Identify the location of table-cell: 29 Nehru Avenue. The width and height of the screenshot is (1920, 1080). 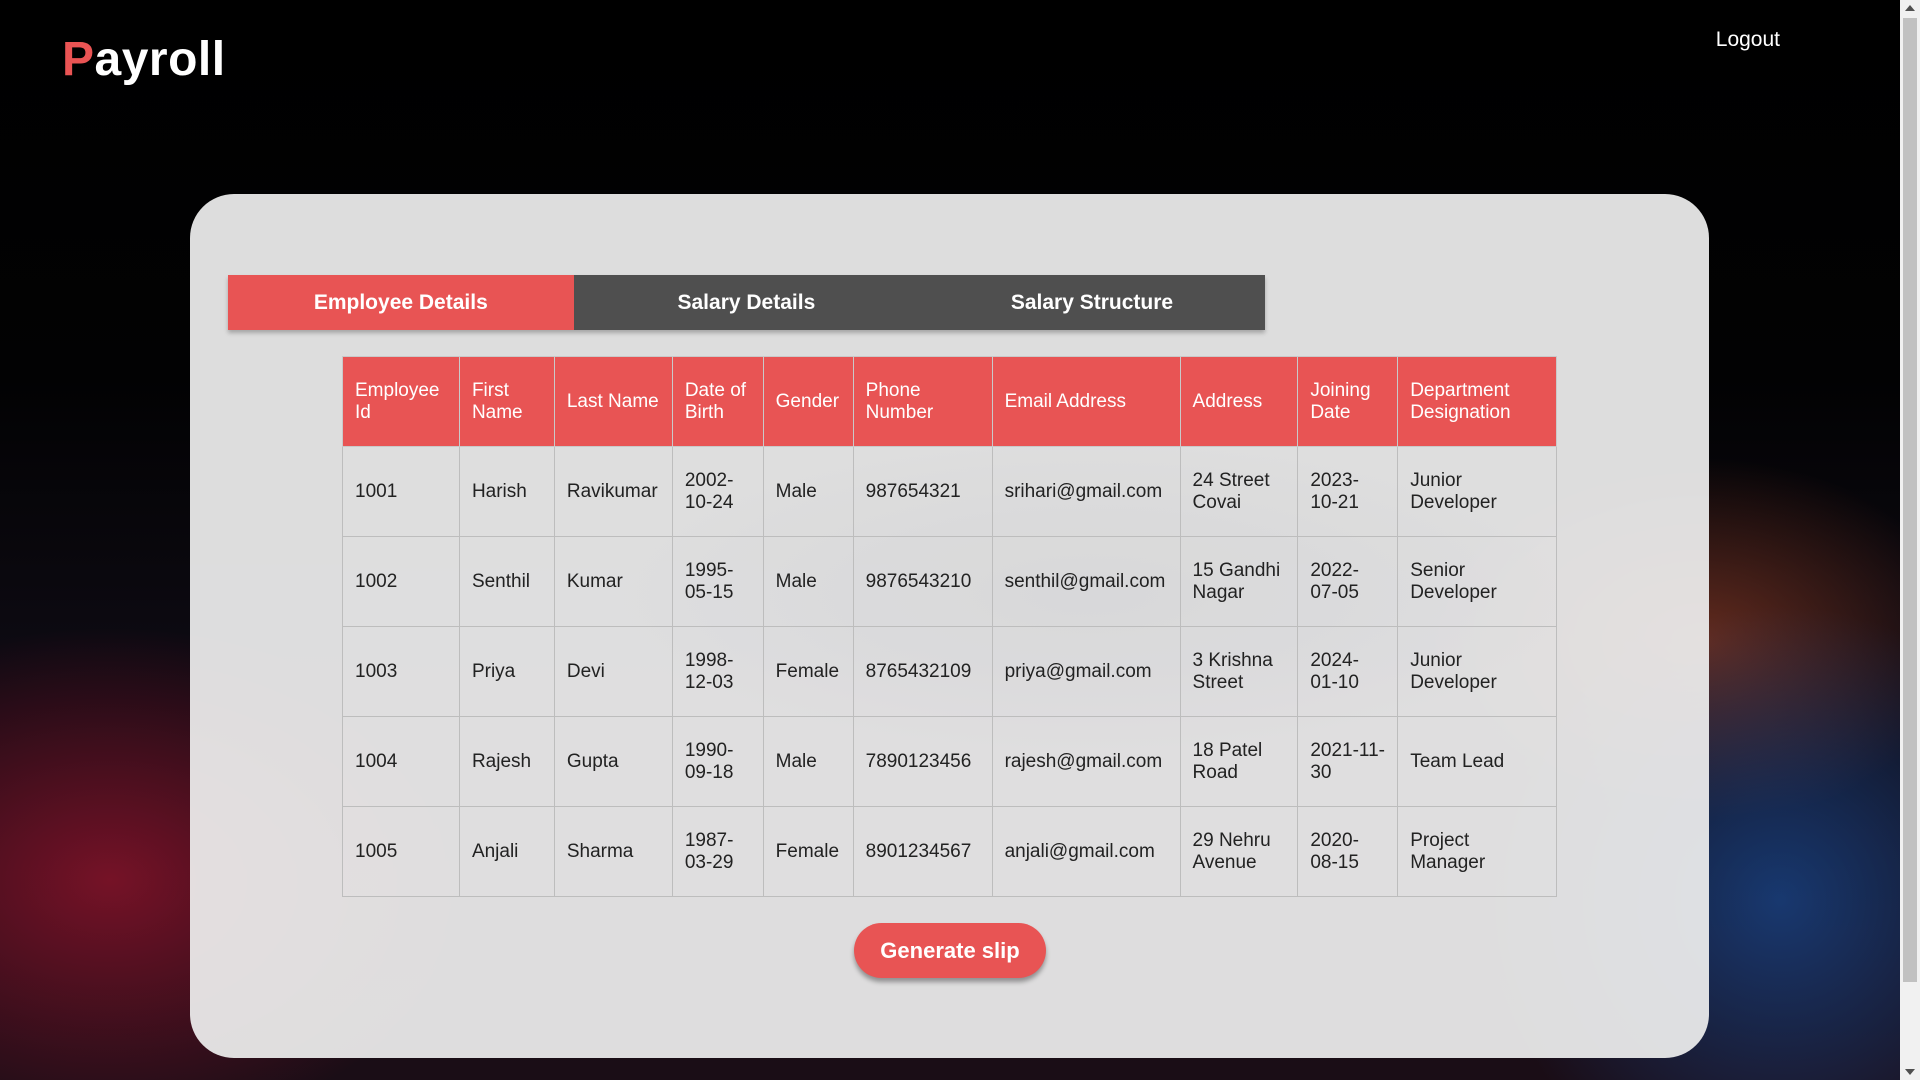
(1239, 851).